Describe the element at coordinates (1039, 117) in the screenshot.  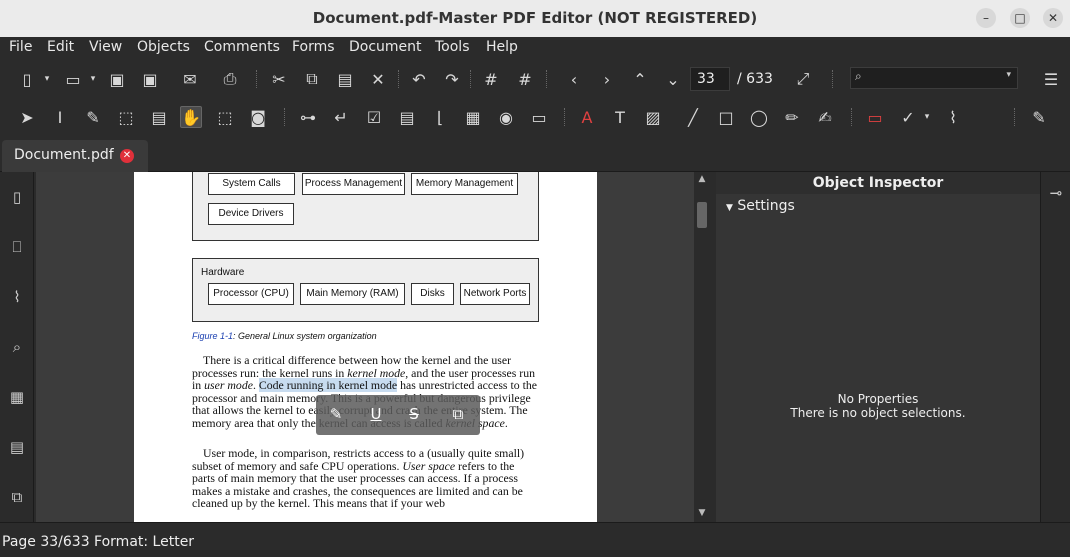
I see `eraser-icon: ✎` at that location.